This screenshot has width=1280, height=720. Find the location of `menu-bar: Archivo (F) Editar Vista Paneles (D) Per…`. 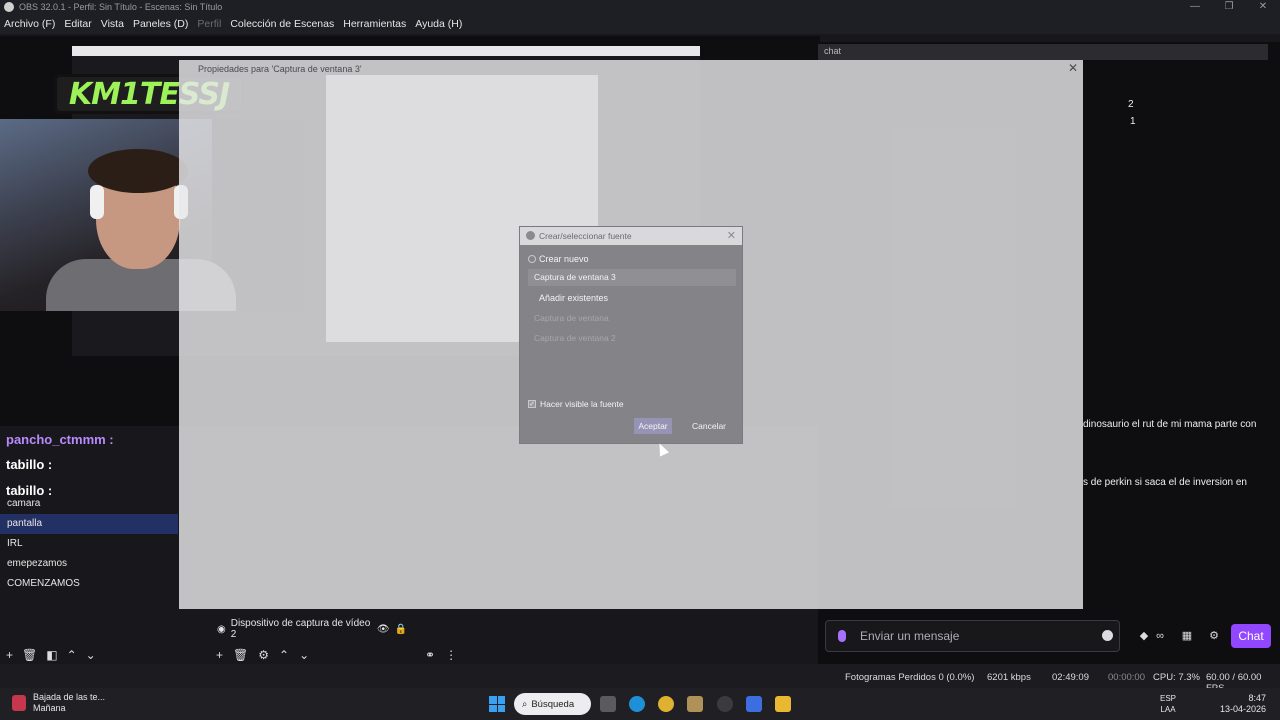

menu-bar: Archivo (F) Editar Vista Paneles (D) Per… is located at coordinates (640, 24).